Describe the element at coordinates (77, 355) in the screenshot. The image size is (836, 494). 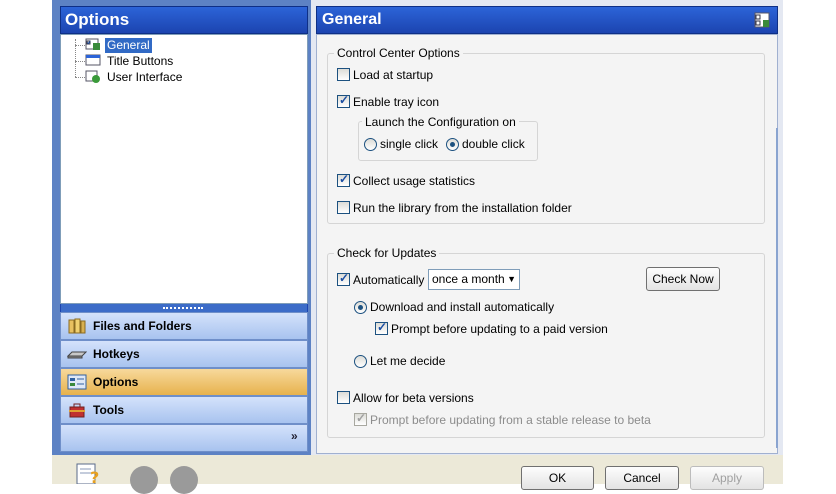
I see `keyboard-icon` at that location.